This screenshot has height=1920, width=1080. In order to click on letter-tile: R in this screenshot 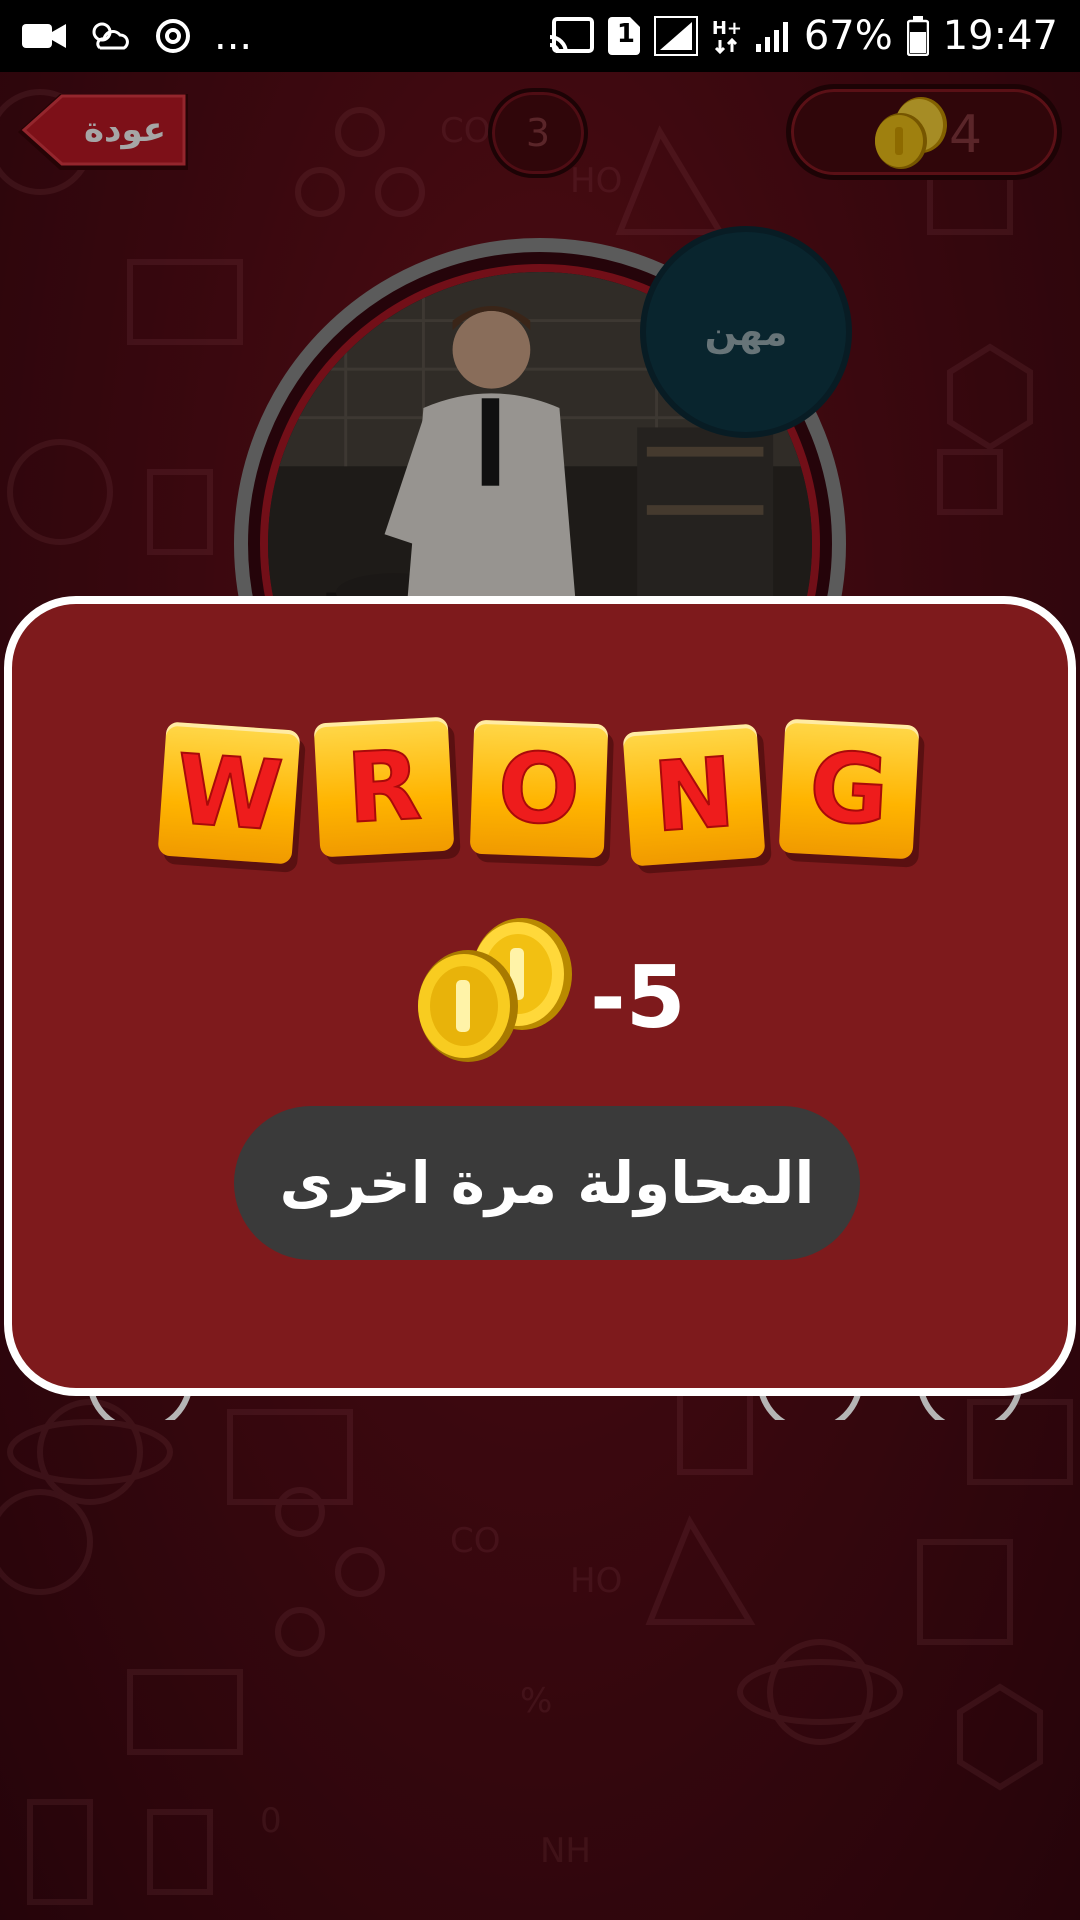, I will do `click(384, 787)`.